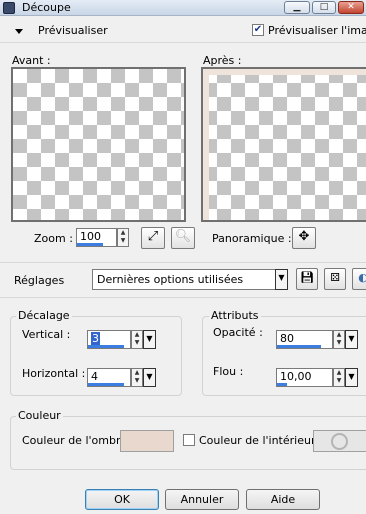 This screenshot has width=366, height=514. I want to click on opacity-value: 80, so click(287, 338).